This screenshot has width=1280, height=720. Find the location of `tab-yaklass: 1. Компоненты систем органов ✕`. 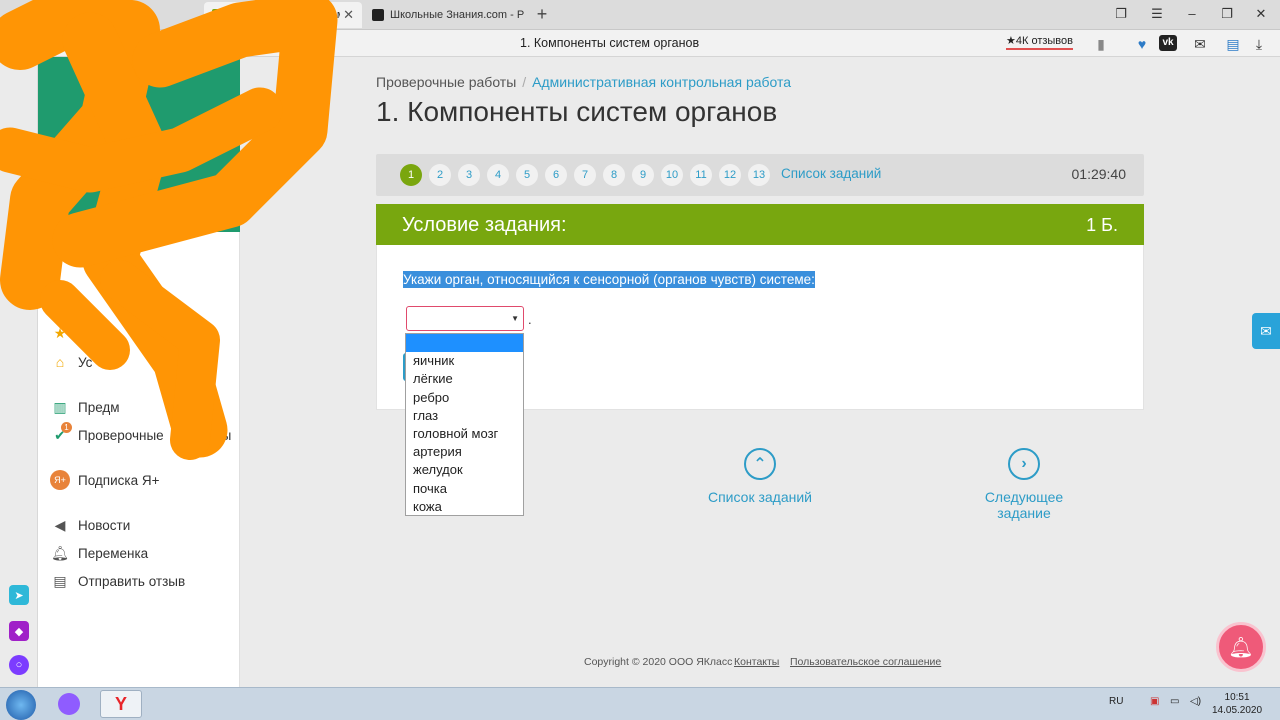

tab-yaklass: 1. Компоненты систем органов ✕ is located at coordinates (283, 15).